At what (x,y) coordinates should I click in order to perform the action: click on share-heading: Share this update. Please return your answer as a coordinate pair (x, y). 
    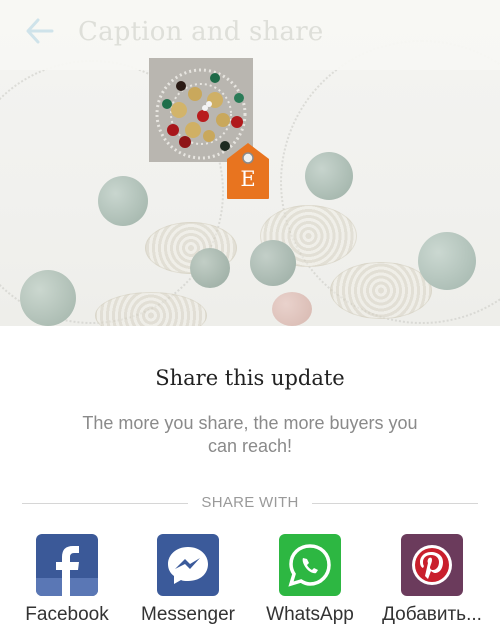
    Looking at the image, I should click on (250, 378).